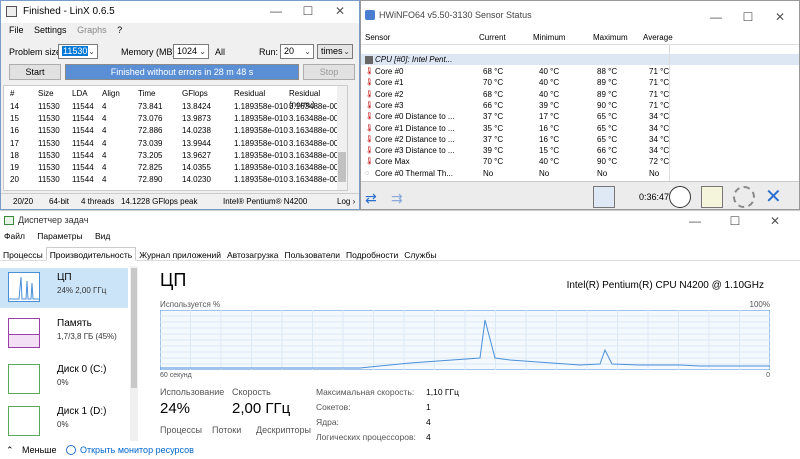 The image size is (800, 459). I want to click on col-header: Sensor, so click(377, 38).